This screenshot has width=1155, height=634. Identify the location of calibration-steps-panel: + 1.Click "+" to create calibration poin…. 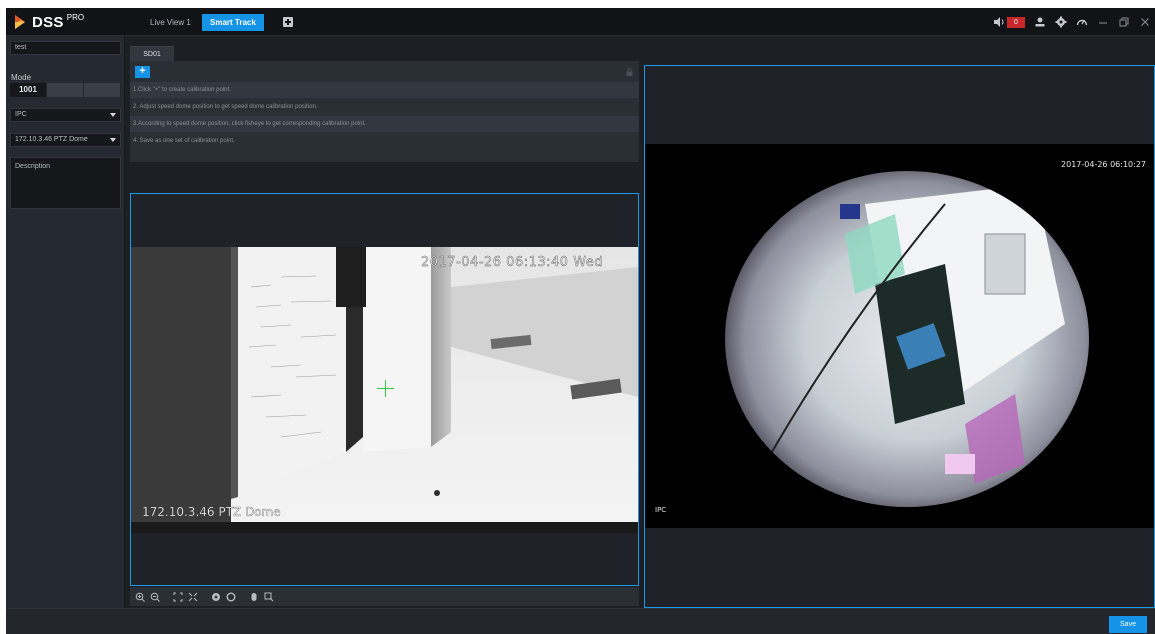
(384, 111).